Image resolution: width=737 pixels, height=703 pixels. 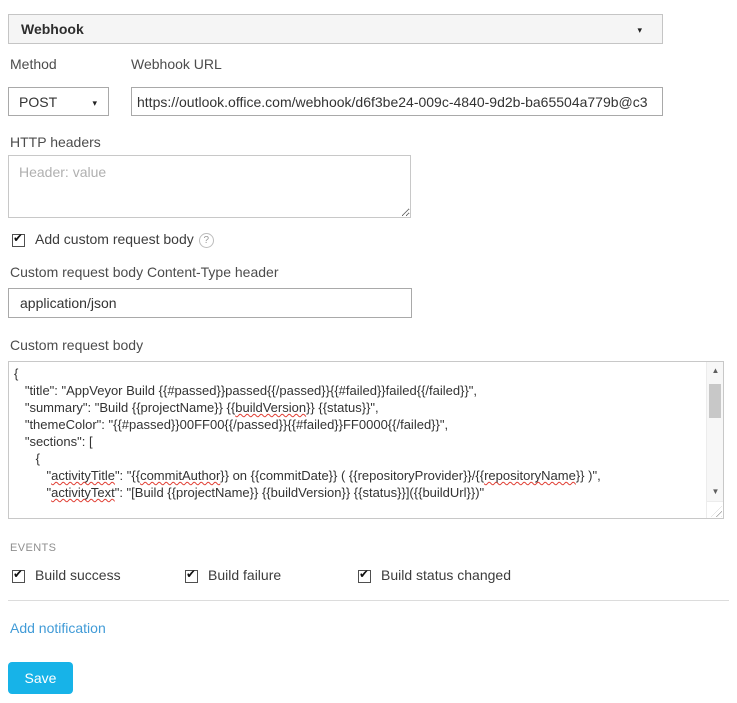 I want to click on vertical-scrollbar: ▲ ▼, so click(x=714, y=431).